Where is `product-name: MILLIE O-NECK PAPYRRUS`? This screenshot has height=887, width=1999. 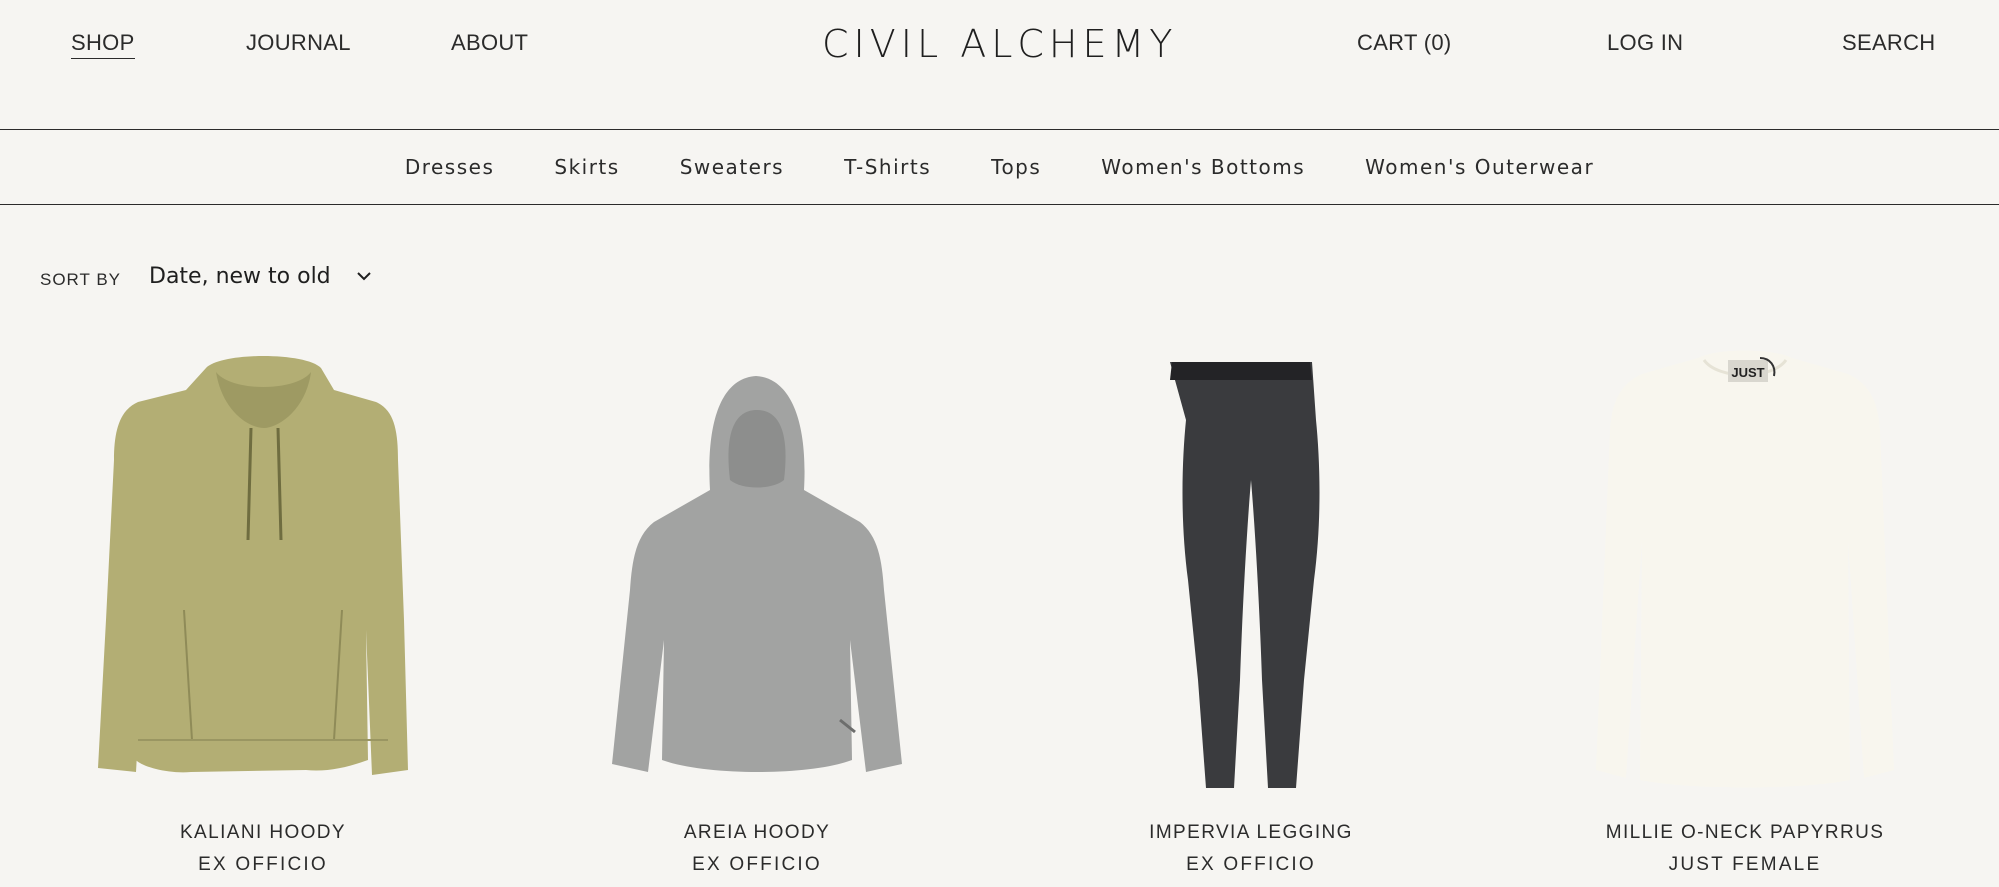 product-name: MILLIE O-NECK PAPYRRUS is located at coordinates (1745, 833).